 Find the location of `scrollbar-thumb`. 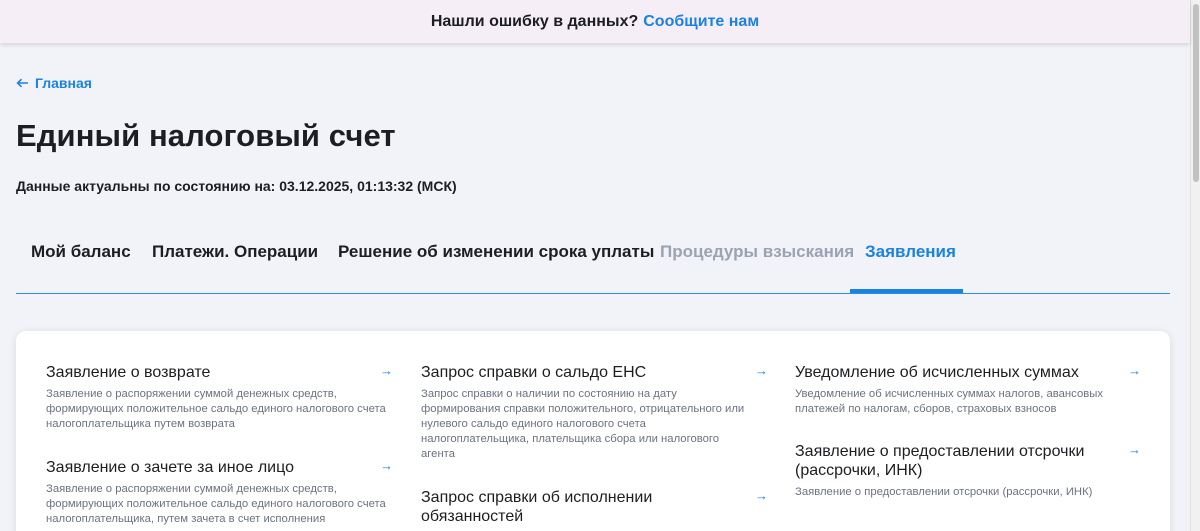

scrollbar-thumb is located at coordinates (1196, 93).